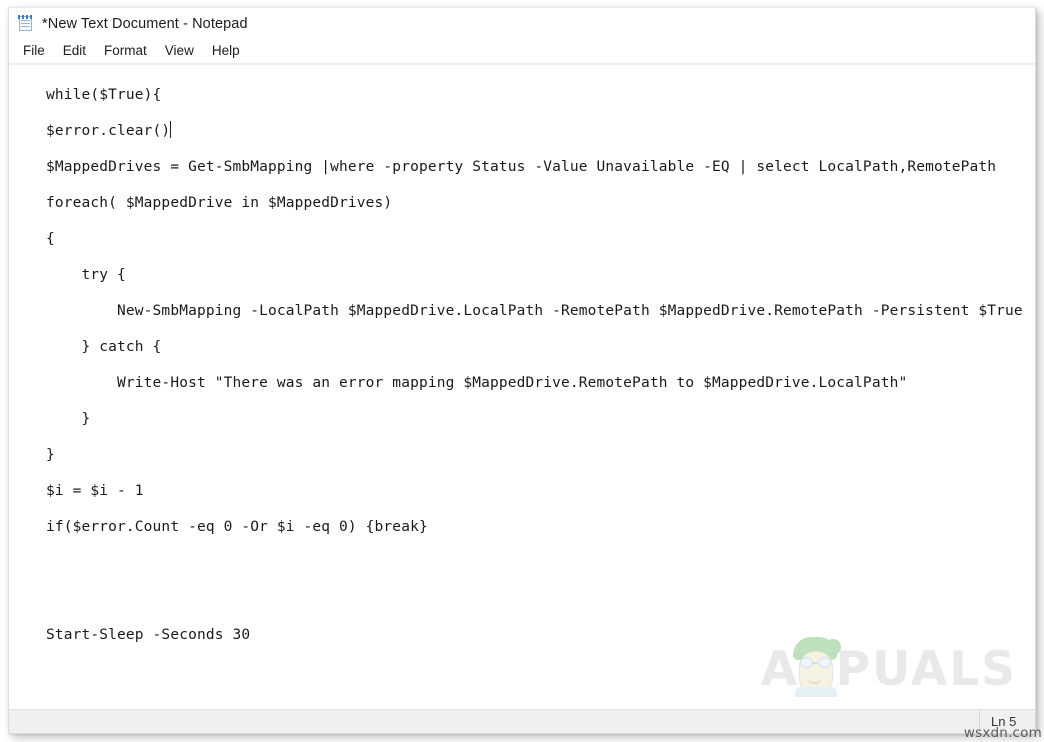 The image size is (1044, 742). I want to click on text-caret, so click(171, 129).